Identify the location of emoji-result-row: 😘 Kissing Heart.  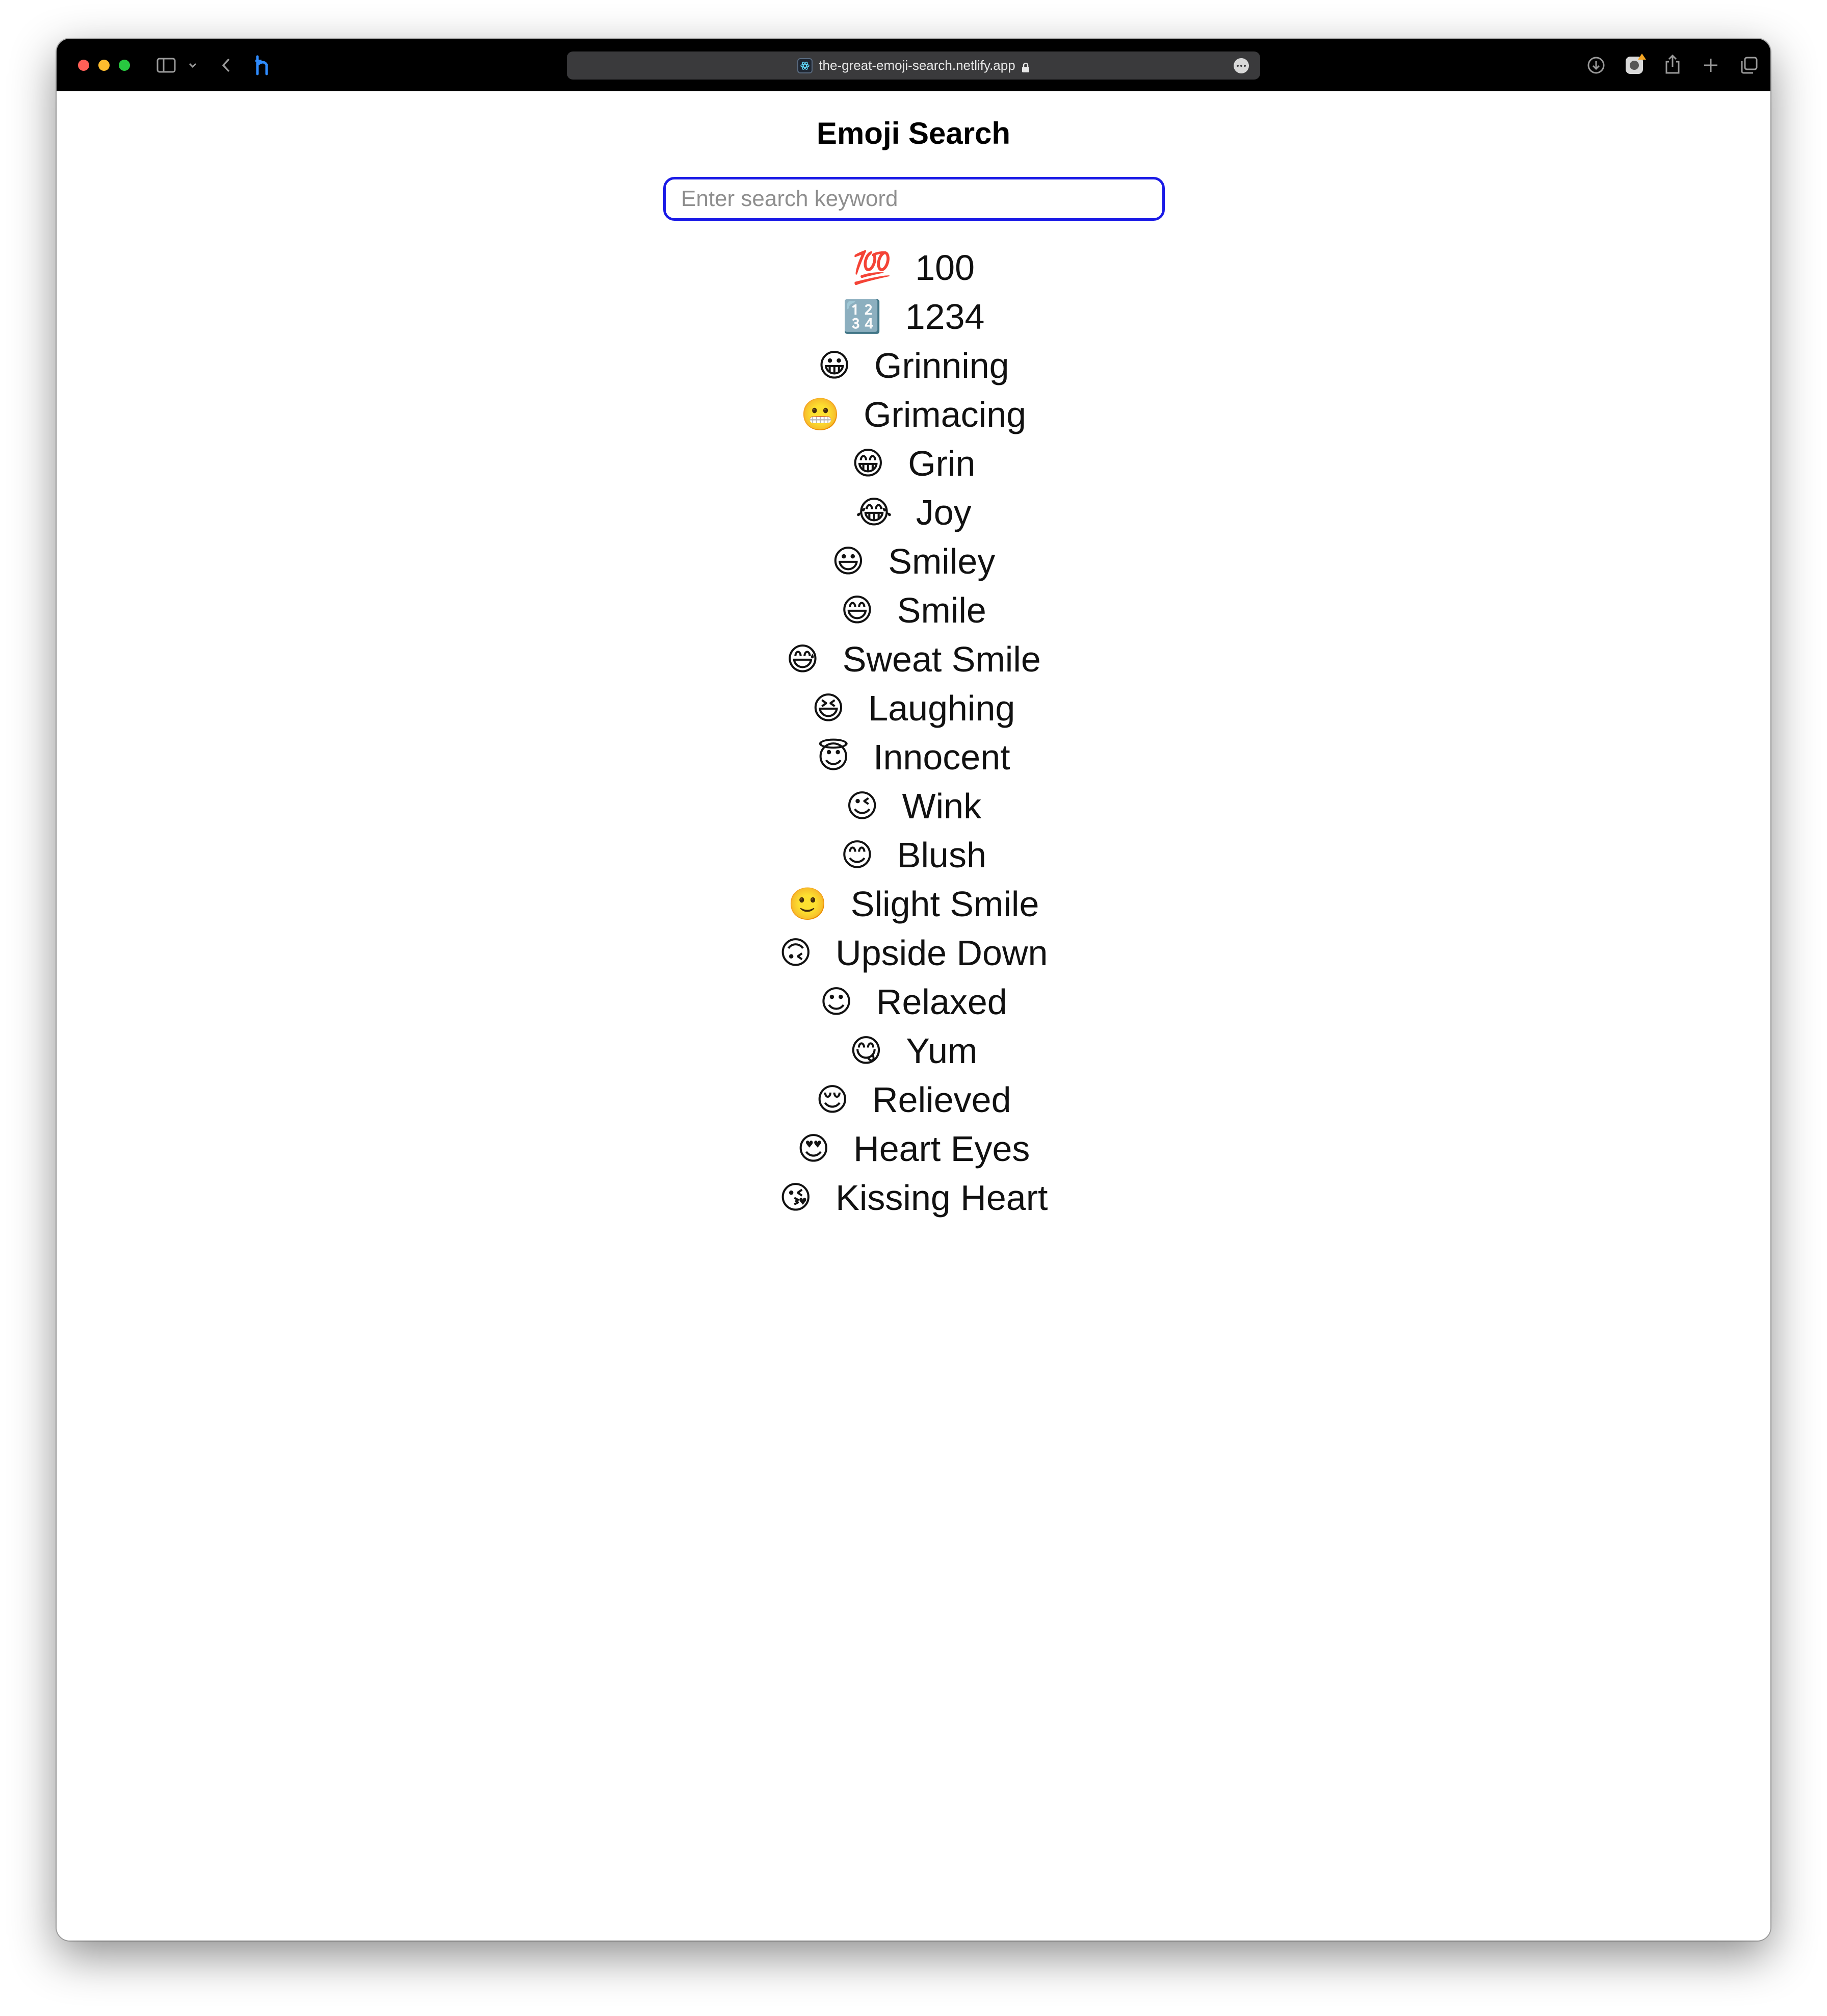
(913, 1197).